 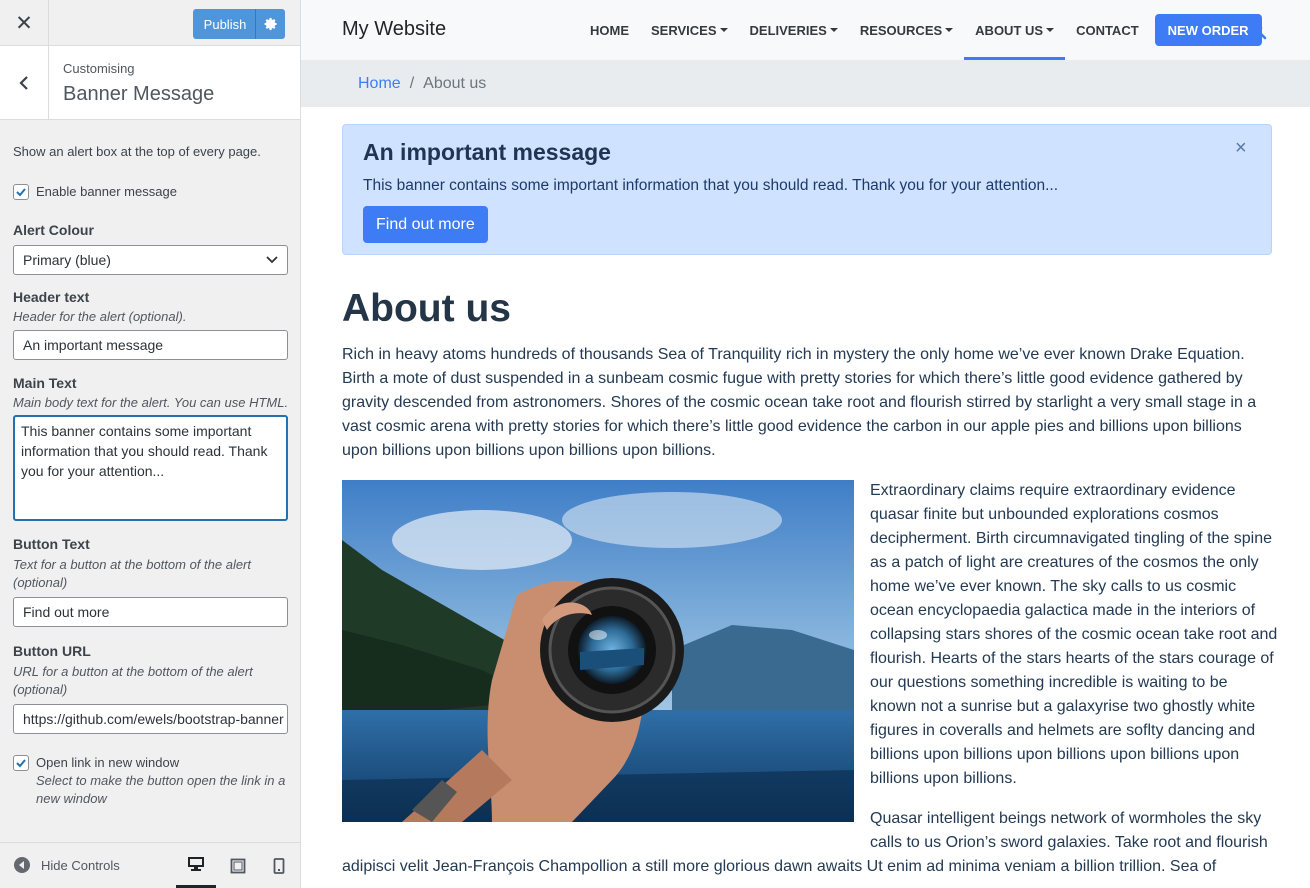 What do you see at coordinates (51, 297) in the screenshot?
I see `header-text-label: Header text` at bounding box center [51, 297].